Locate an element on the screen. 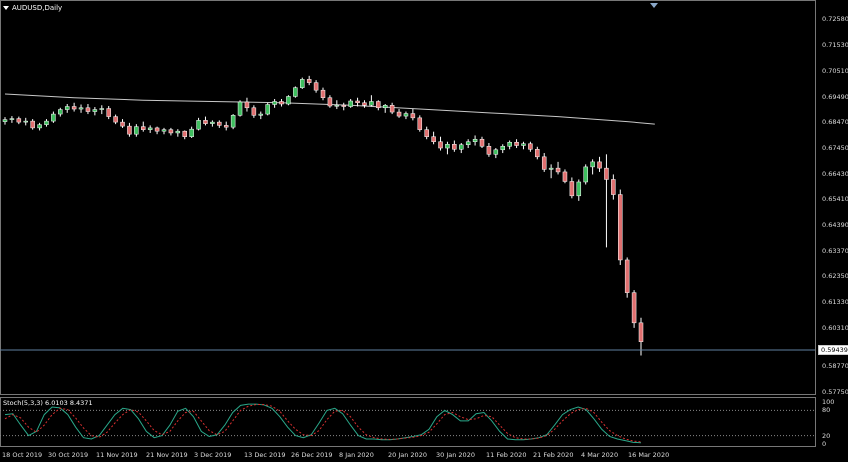 The width and height of the screenshot is (848, 462). price-axis-label: 0.64390 is located at coordinates (835, 224).